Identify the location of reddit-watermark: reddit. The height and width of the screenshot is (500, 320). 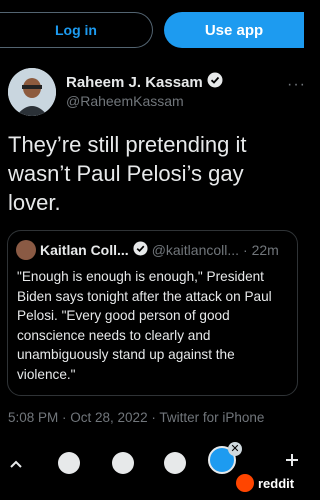
(265, 483).